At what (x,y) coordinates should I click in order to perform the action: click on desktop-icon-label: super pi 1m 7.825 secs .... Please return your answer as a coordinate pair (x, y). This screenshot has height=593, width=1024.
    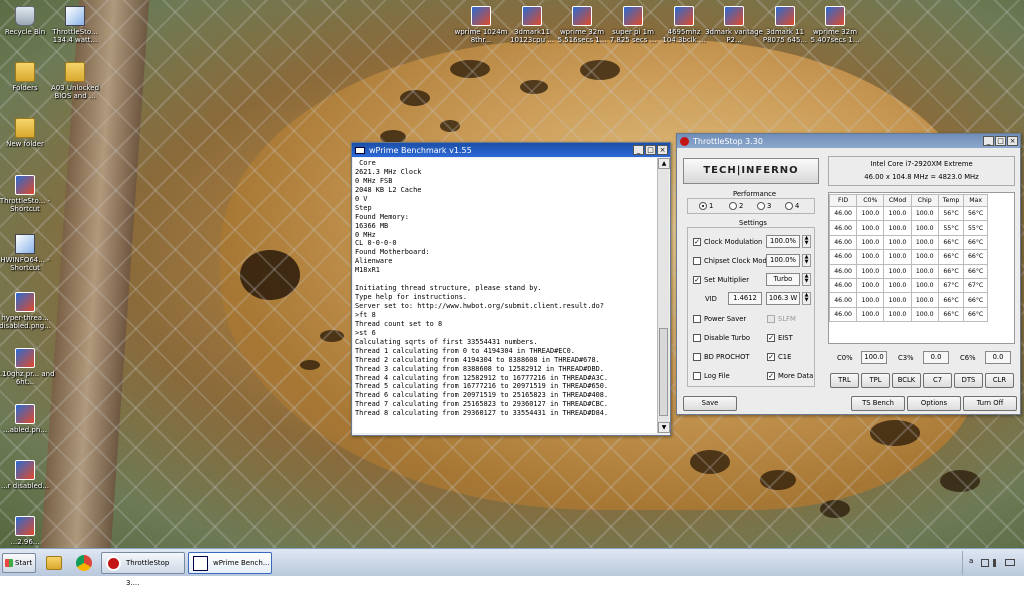
    Looking at the image, I should click on (633, 36).